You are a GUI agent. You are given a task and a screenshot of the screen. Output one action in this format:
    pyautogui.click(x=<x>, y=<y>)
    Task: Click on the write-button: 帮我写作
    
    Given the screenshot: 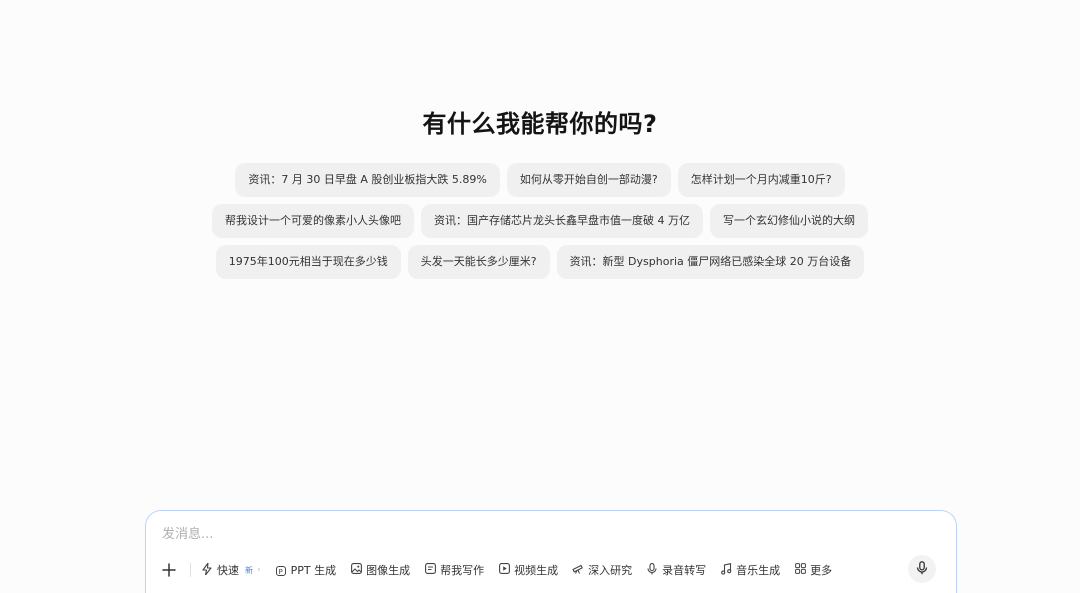 What is the action you would take?
    pyautogui.click(x=454, y=570)
    